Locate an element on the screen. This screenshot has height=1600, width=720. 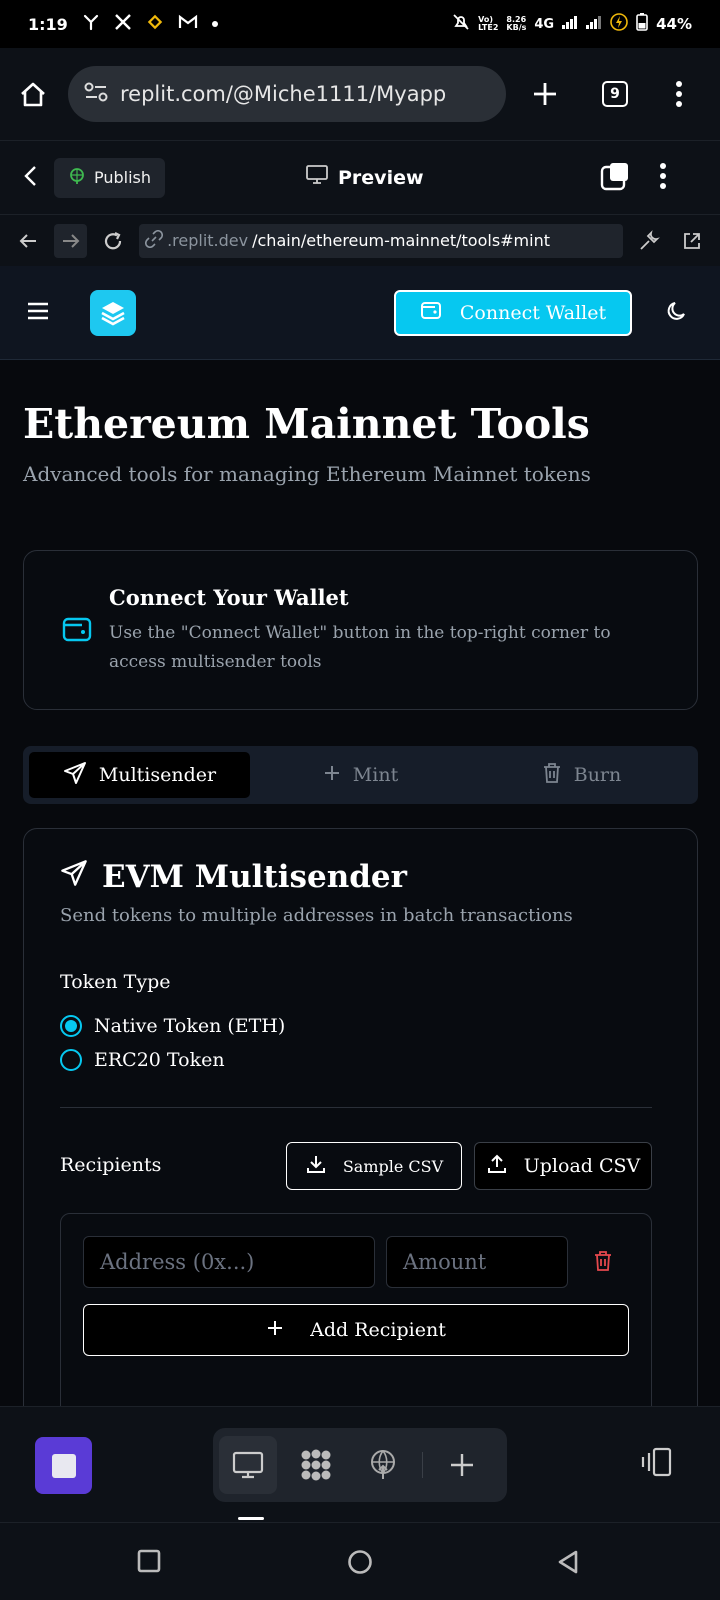
tab-mint-label: Mint is located at coordinates (375, 775).